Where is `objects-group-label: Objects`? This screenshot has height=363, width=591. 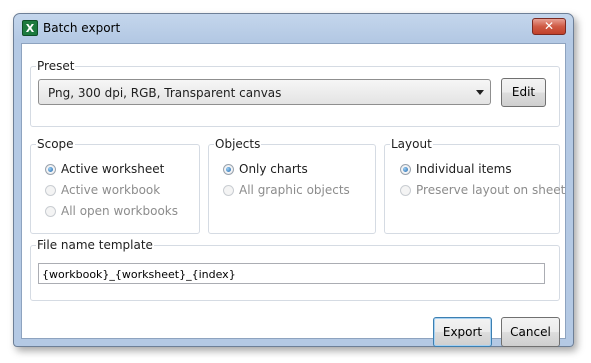
objects-group-label: Objects is located at coordinates (238, 144).